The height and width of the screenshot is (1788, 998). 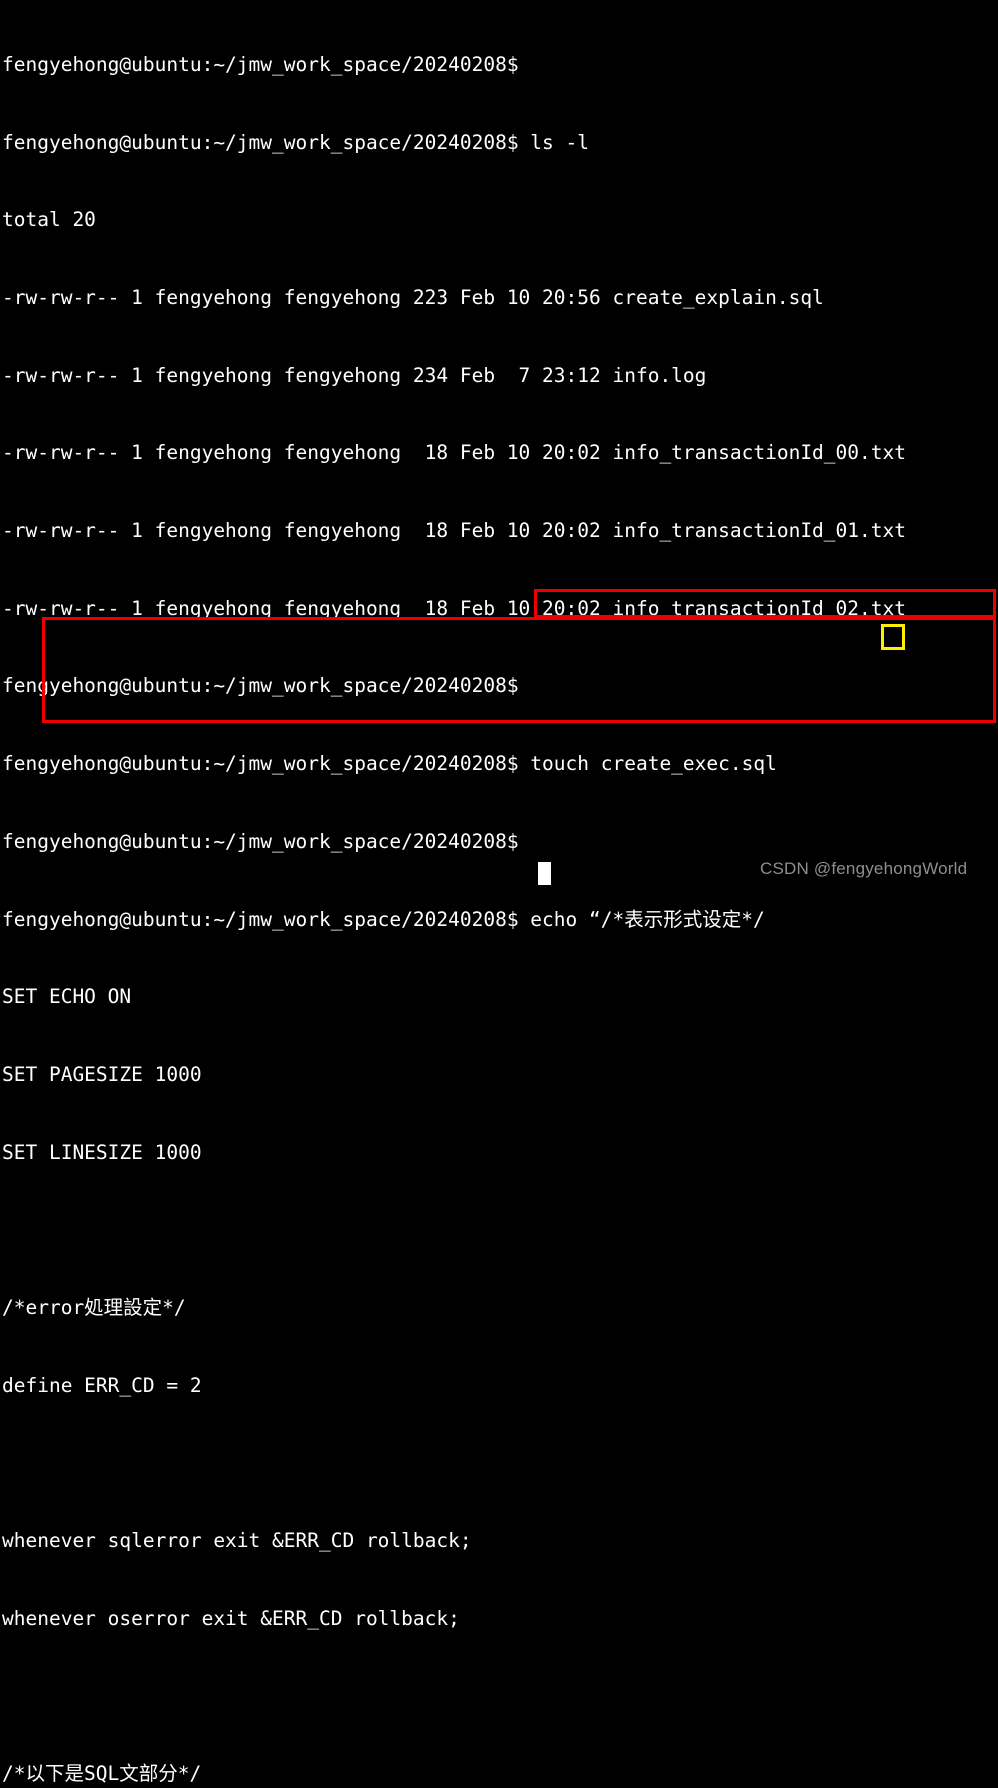 I want to click on terminal-line: SET ECHO ON, so click(x=67, y=997).